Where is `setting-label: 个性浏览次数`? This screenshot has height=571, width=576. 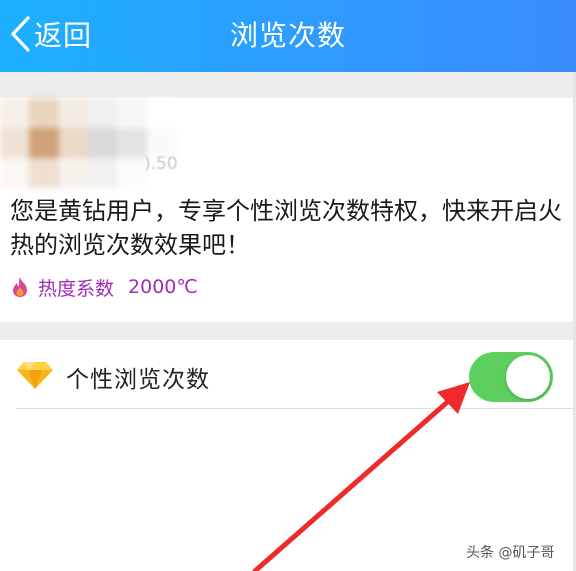 setting-label: 个性浏览次数 is located at coordinates (138, 380).